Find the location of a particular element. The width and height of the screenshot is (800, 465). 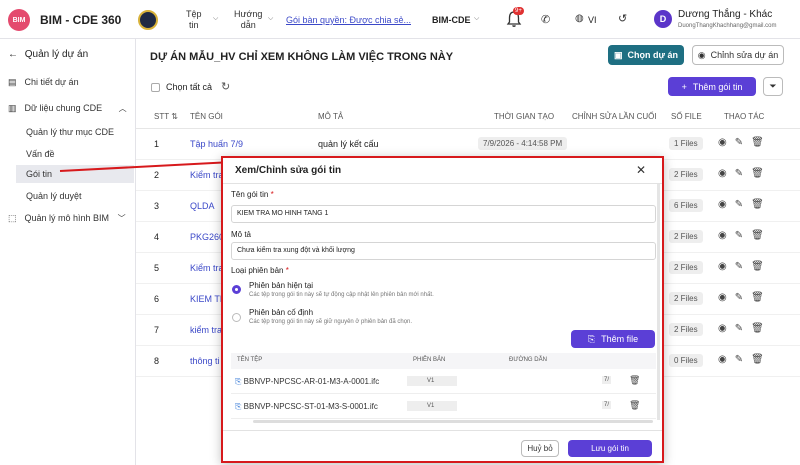

option-current-title: Phiên bản hiện tại is located at coordinates (281, 285).